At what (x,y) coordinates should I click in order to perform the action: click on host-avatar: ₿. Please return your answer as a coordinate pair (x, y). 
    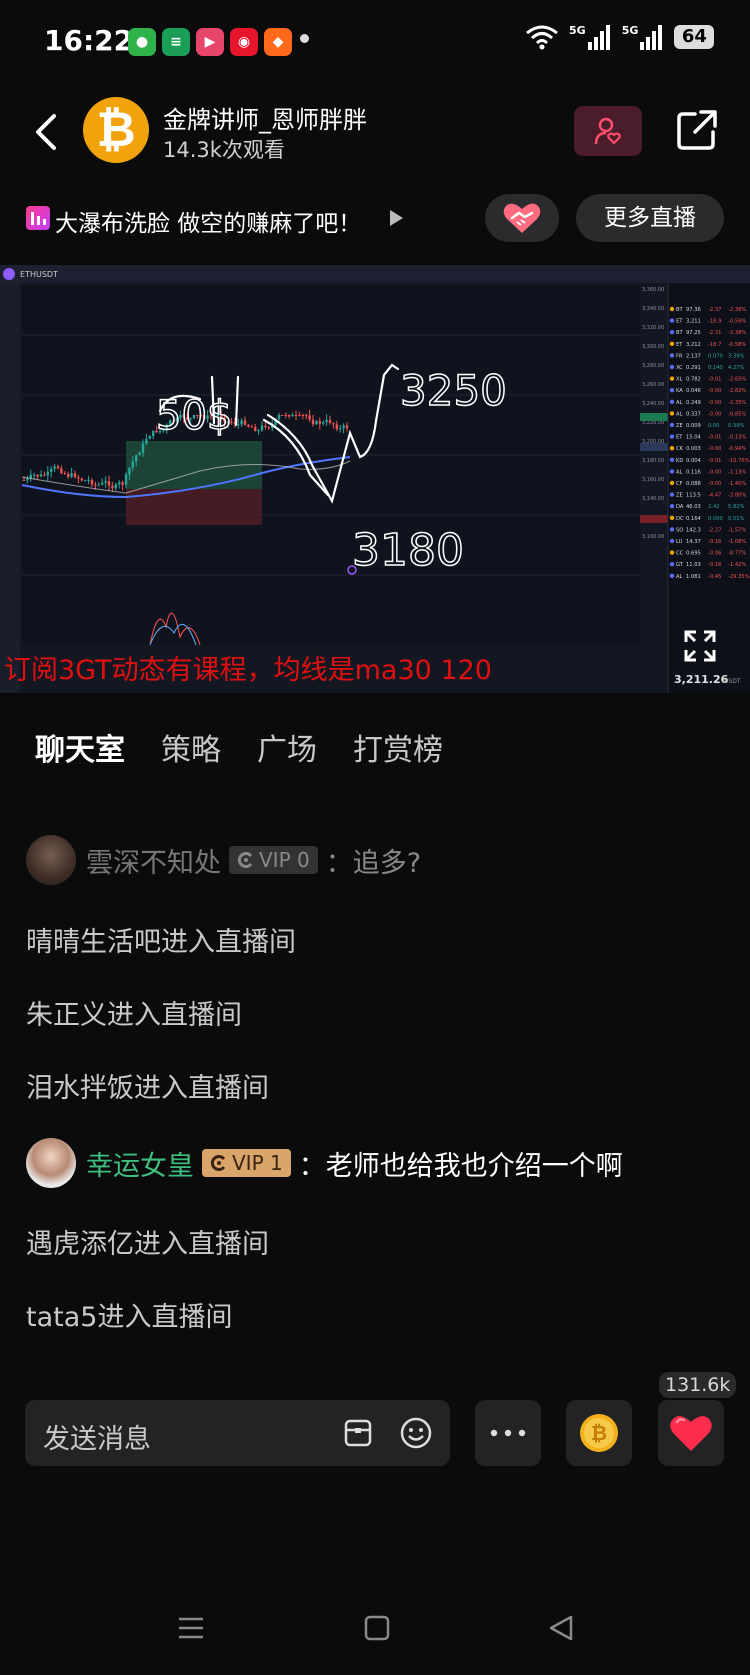
    Looking at the image, I should click on (116, 130).